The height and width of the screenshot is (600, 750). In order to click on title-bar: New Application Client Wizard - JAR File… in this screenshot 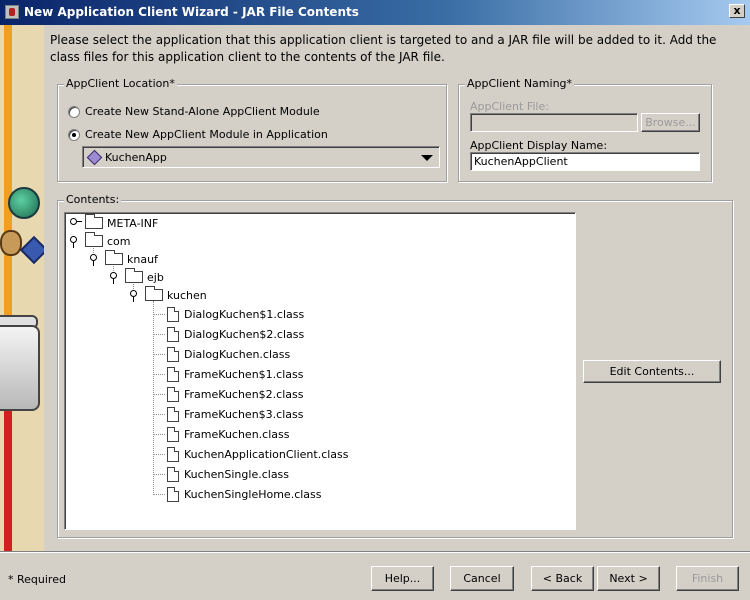, I will do `click(375, 12)`.